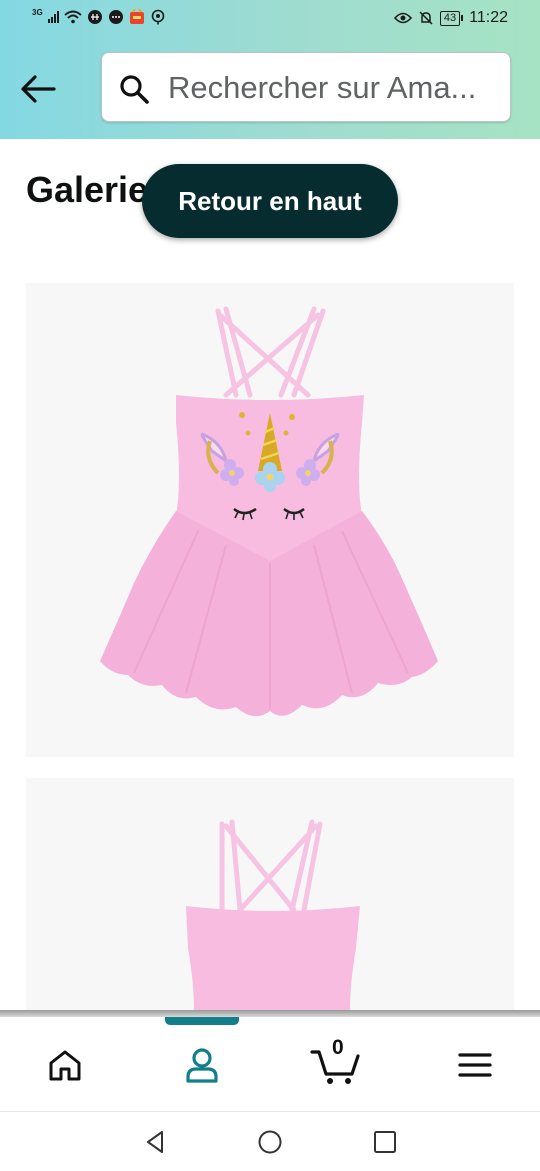  Describe the element at coordinates (426, 18) in the screenshot. I see `mute-bell-icon` at that location.